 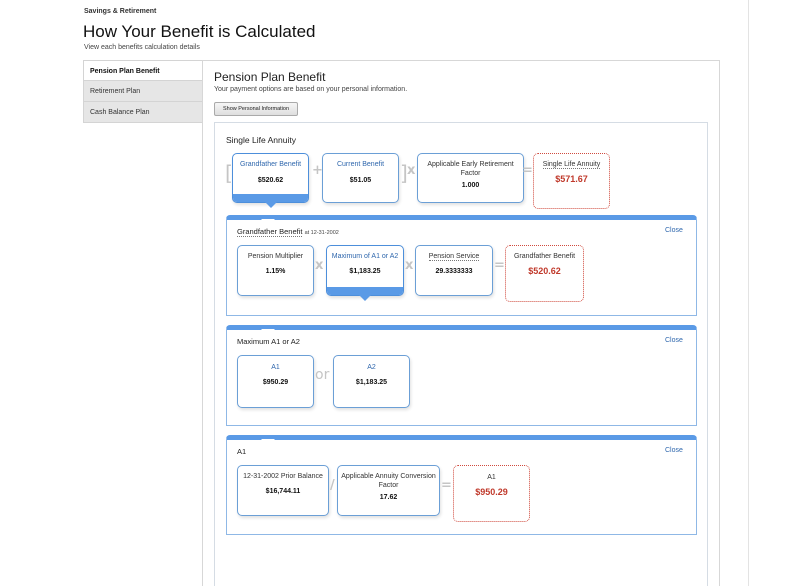 I want to click on grandfather-benefit-value: $520.62, so click(x=270, y=180).